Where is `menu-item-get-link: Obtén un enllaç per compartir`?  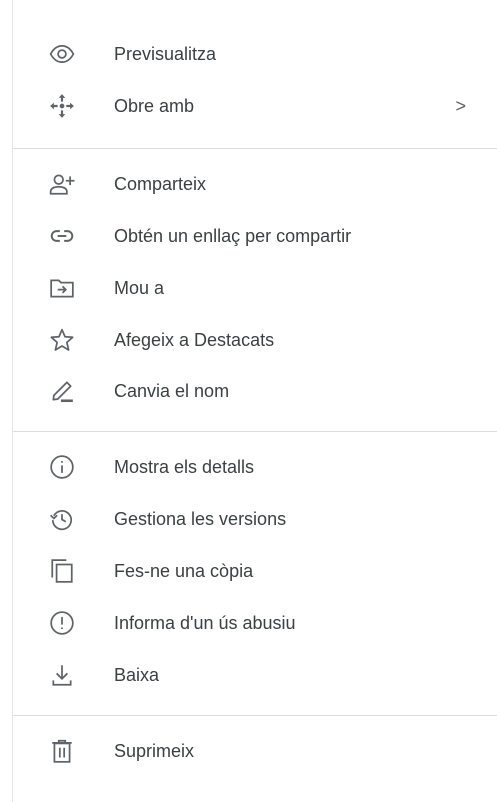
menu-item-get-link: Obtén un enllaç per compartir is located at coordinates (255, 236).